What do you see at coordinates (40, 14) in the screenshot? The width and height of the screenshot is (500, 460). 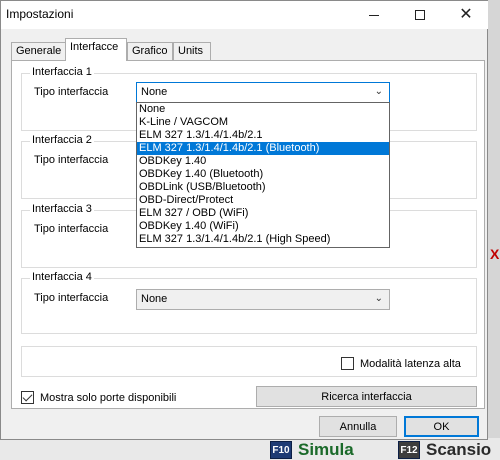 I see `window-title: Impostazioni` at bounding box center [40, 14].